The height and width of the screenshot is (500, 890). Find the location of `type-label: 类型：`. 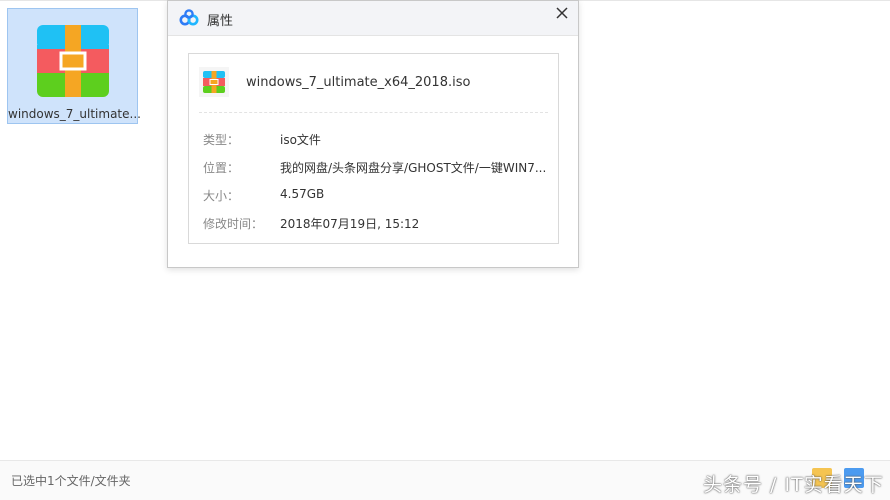

type-label: 类型： is located at coordinates (221, 140).